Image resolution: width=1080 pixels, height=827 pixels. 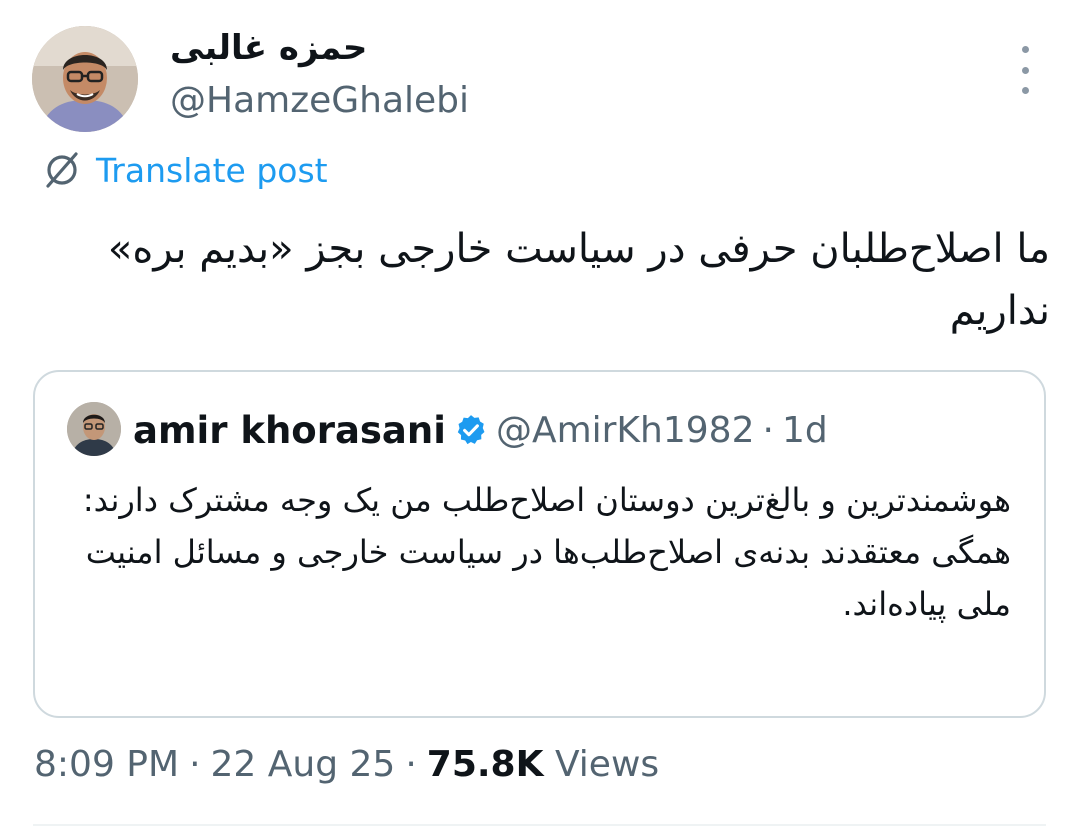 I want to click on quote-author-name: amir khorasani, so click(x=289, y=430).